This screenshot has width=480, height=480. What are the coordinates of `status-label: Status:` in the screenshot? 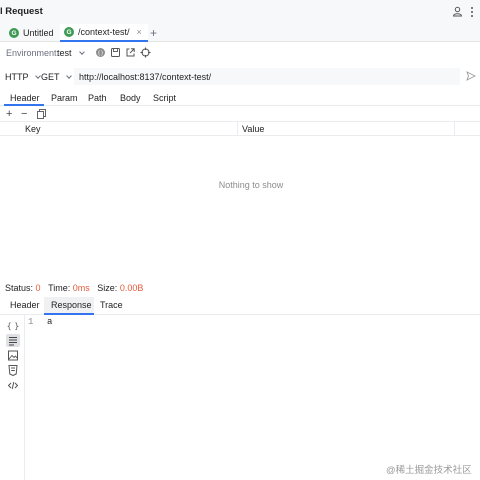 It's located at (19, 288).